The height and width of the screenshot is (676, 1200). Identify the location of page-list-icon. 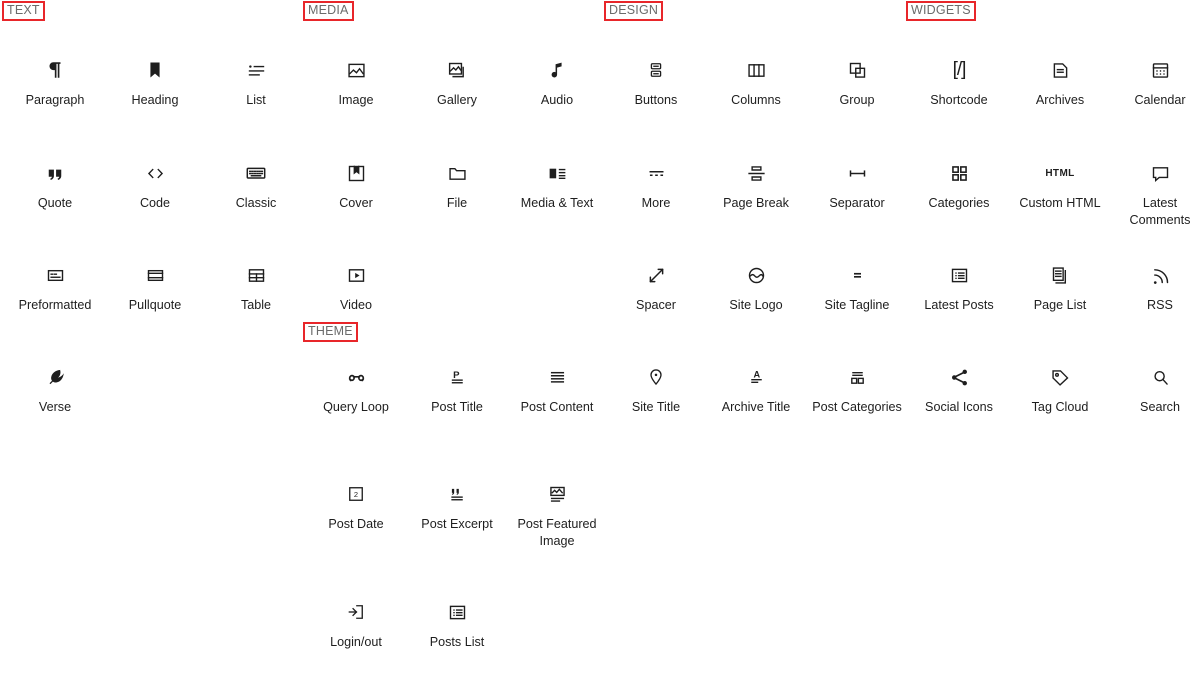
(1060, 275).